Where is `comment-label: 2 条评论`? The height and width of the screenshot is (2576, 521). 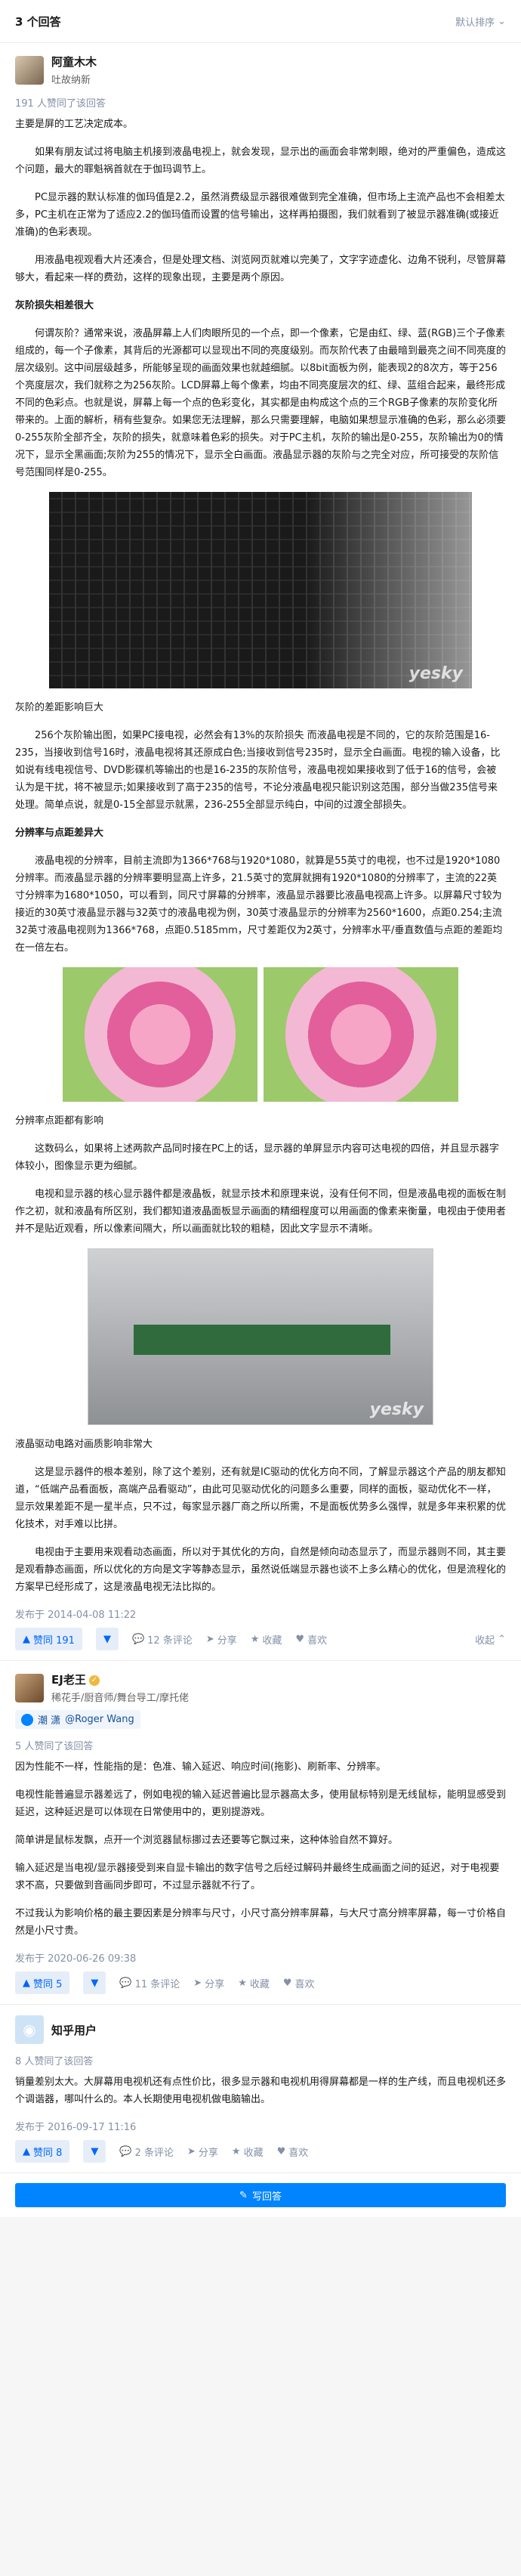
comment-label: 2 条评论 is located at coordinates (154, 2153).